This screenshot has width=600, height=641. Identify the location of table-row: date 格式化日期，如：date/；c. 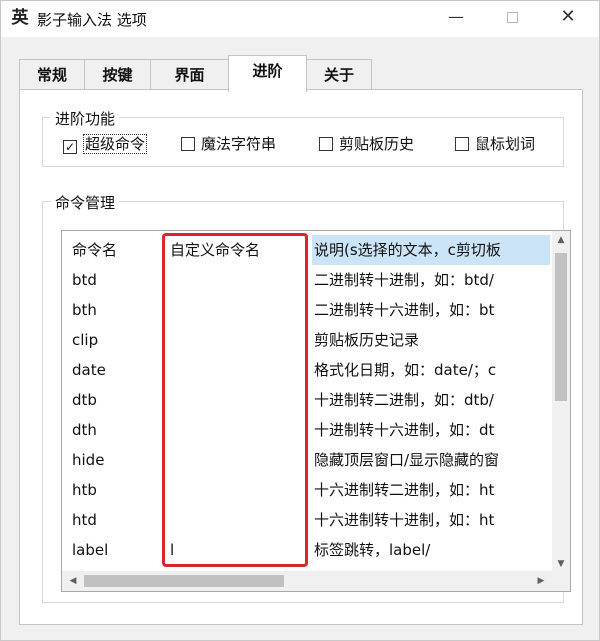
(307, 370).